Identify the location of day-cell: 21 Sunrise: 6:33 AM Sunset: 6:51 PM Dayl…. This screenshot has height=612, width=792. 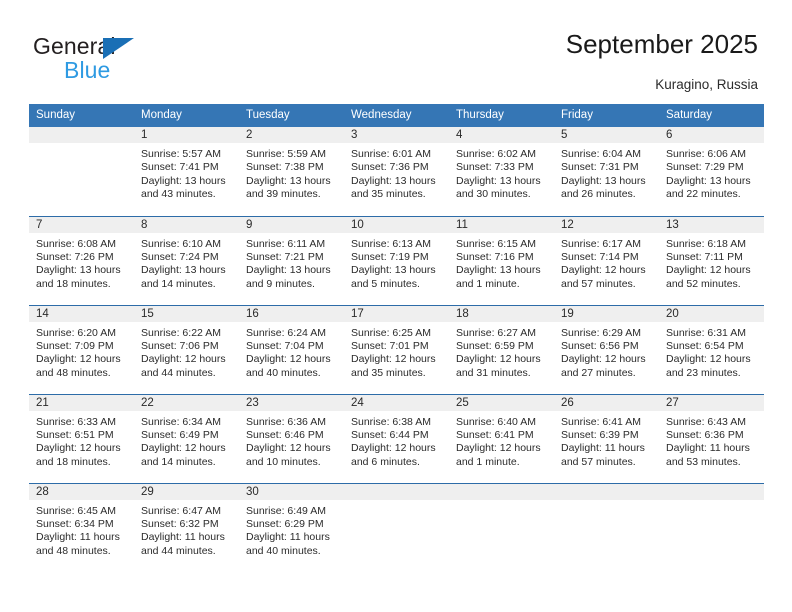
(81, 438).